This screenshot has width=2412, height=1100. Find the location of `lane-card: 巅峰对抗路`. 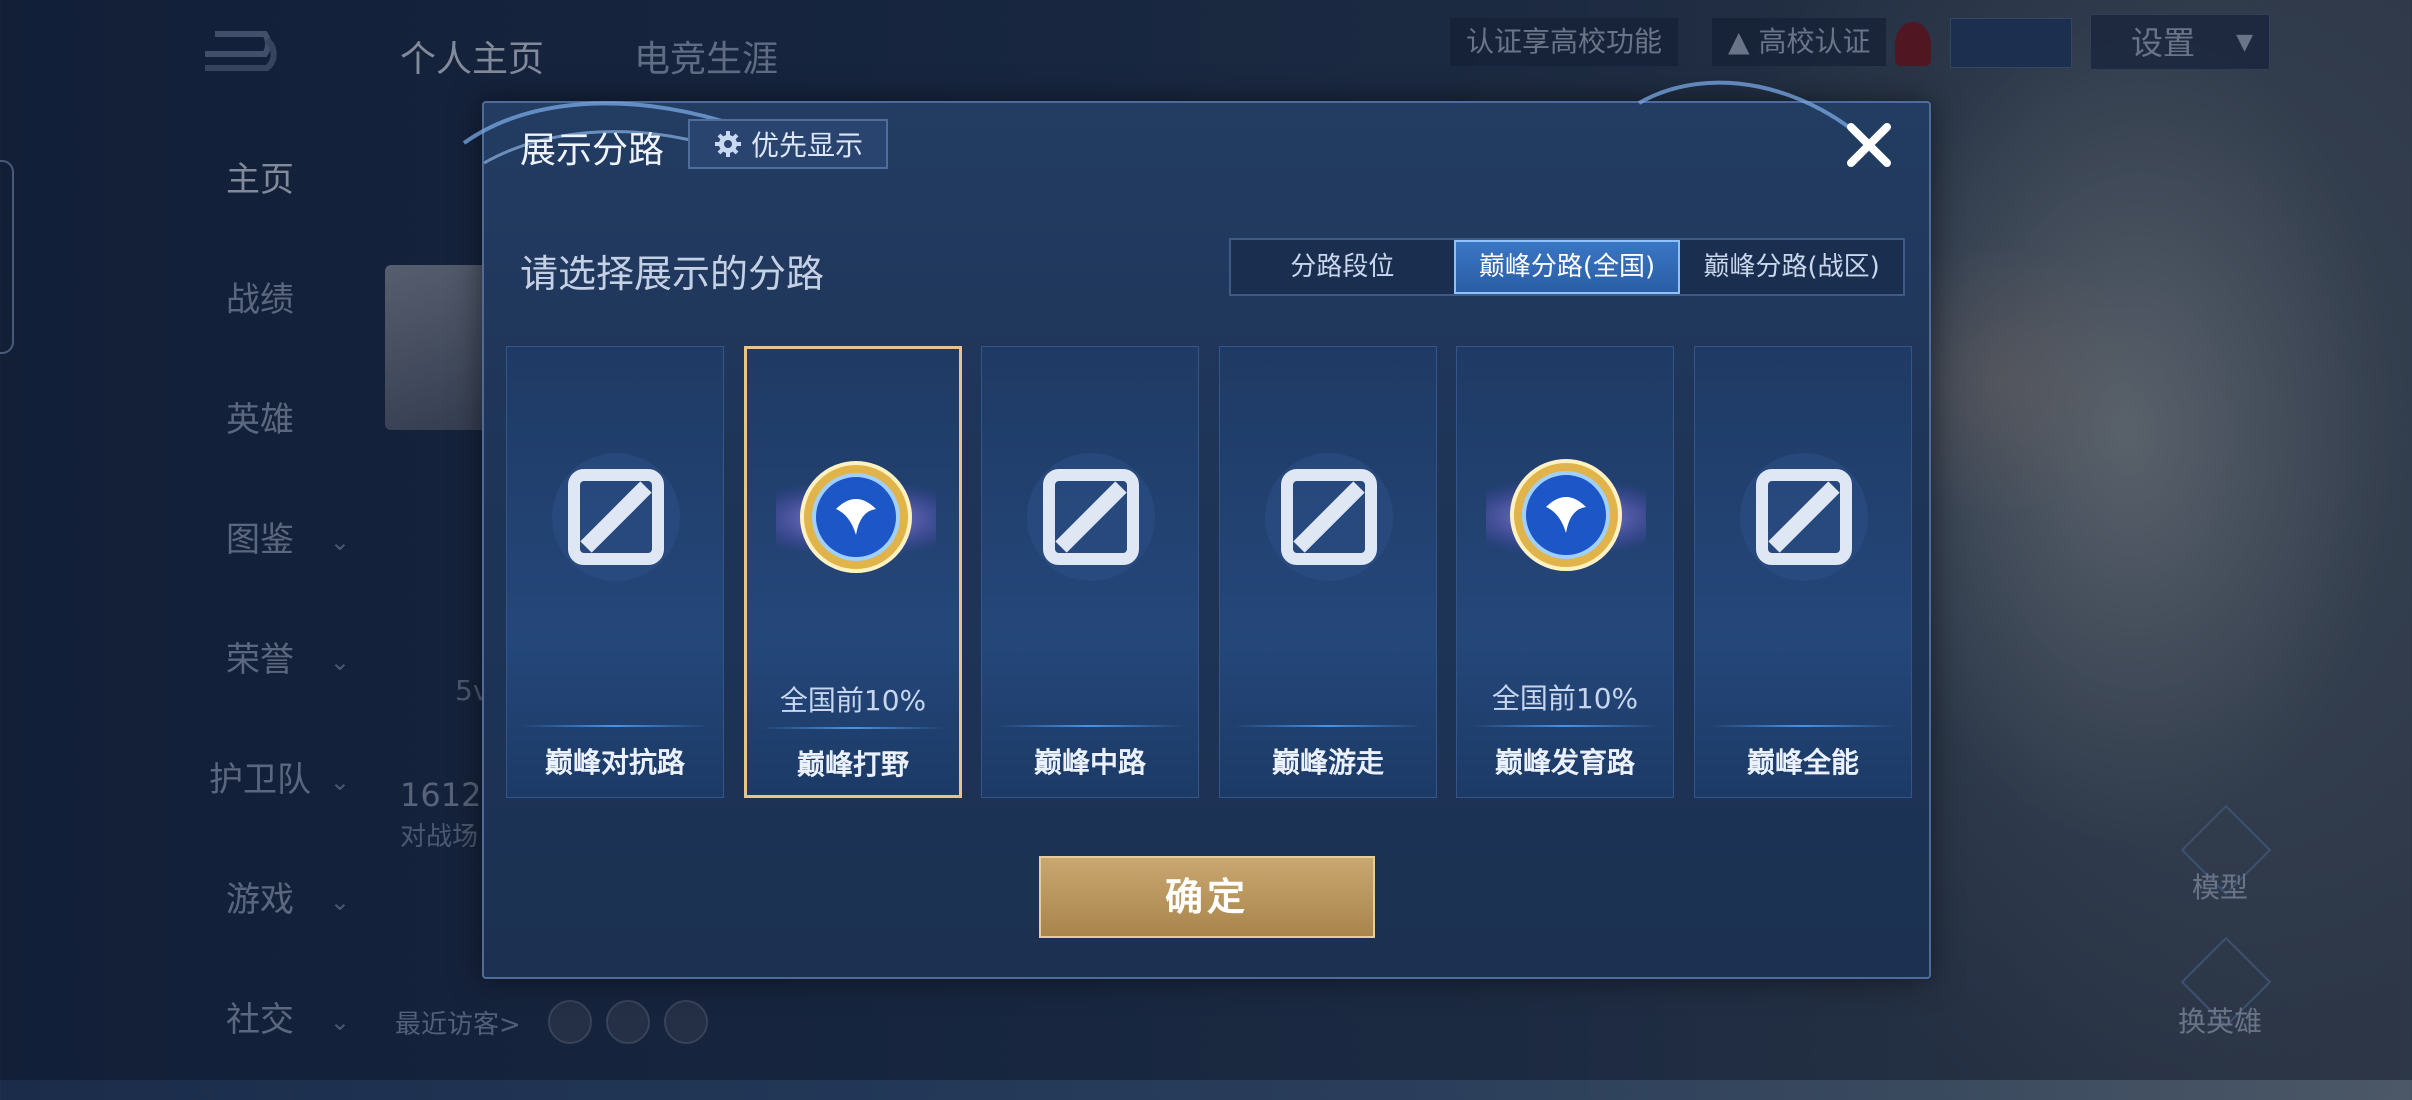

lane-card: 巅峰对抗路 is located at coordinates (615, 572).